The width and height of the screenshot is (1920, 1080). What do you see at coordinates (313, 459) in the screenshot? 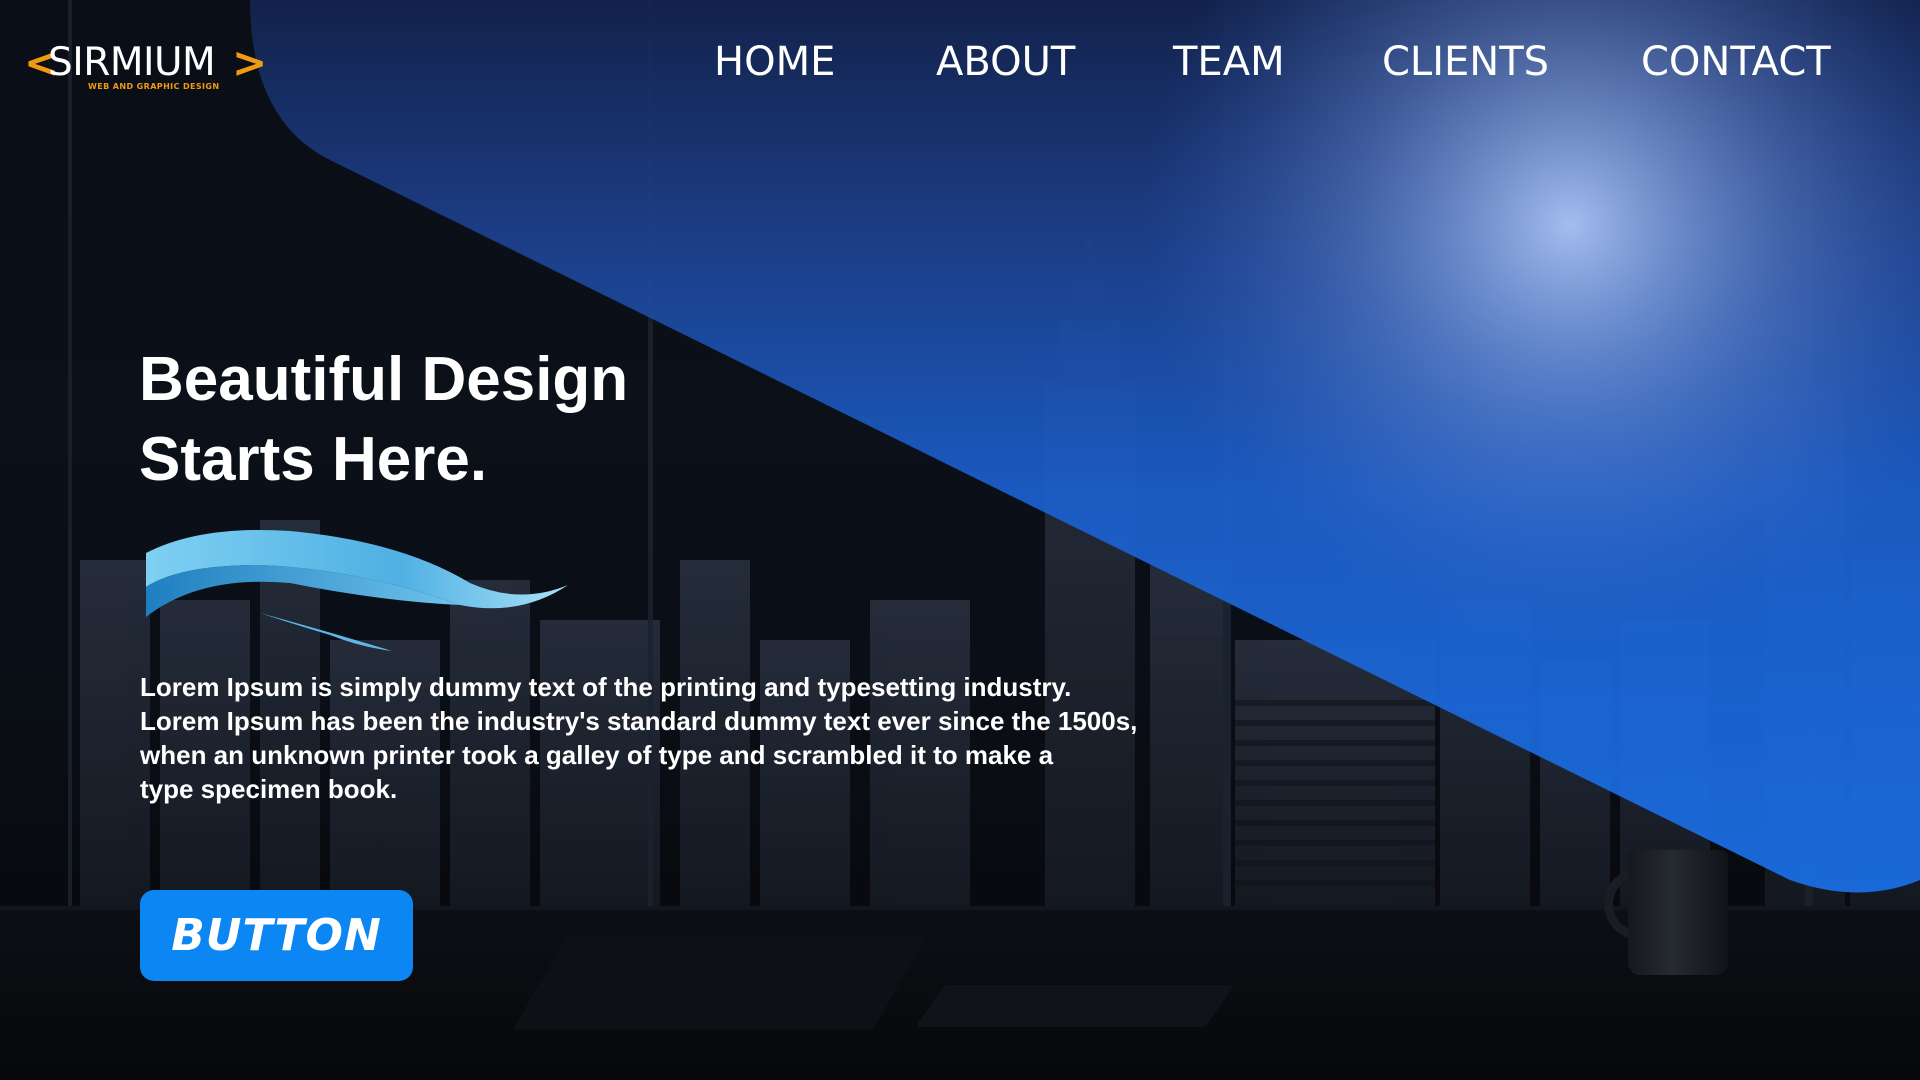
I see `hero-title-line: Starts Here.` at bounding box center [313, 459].